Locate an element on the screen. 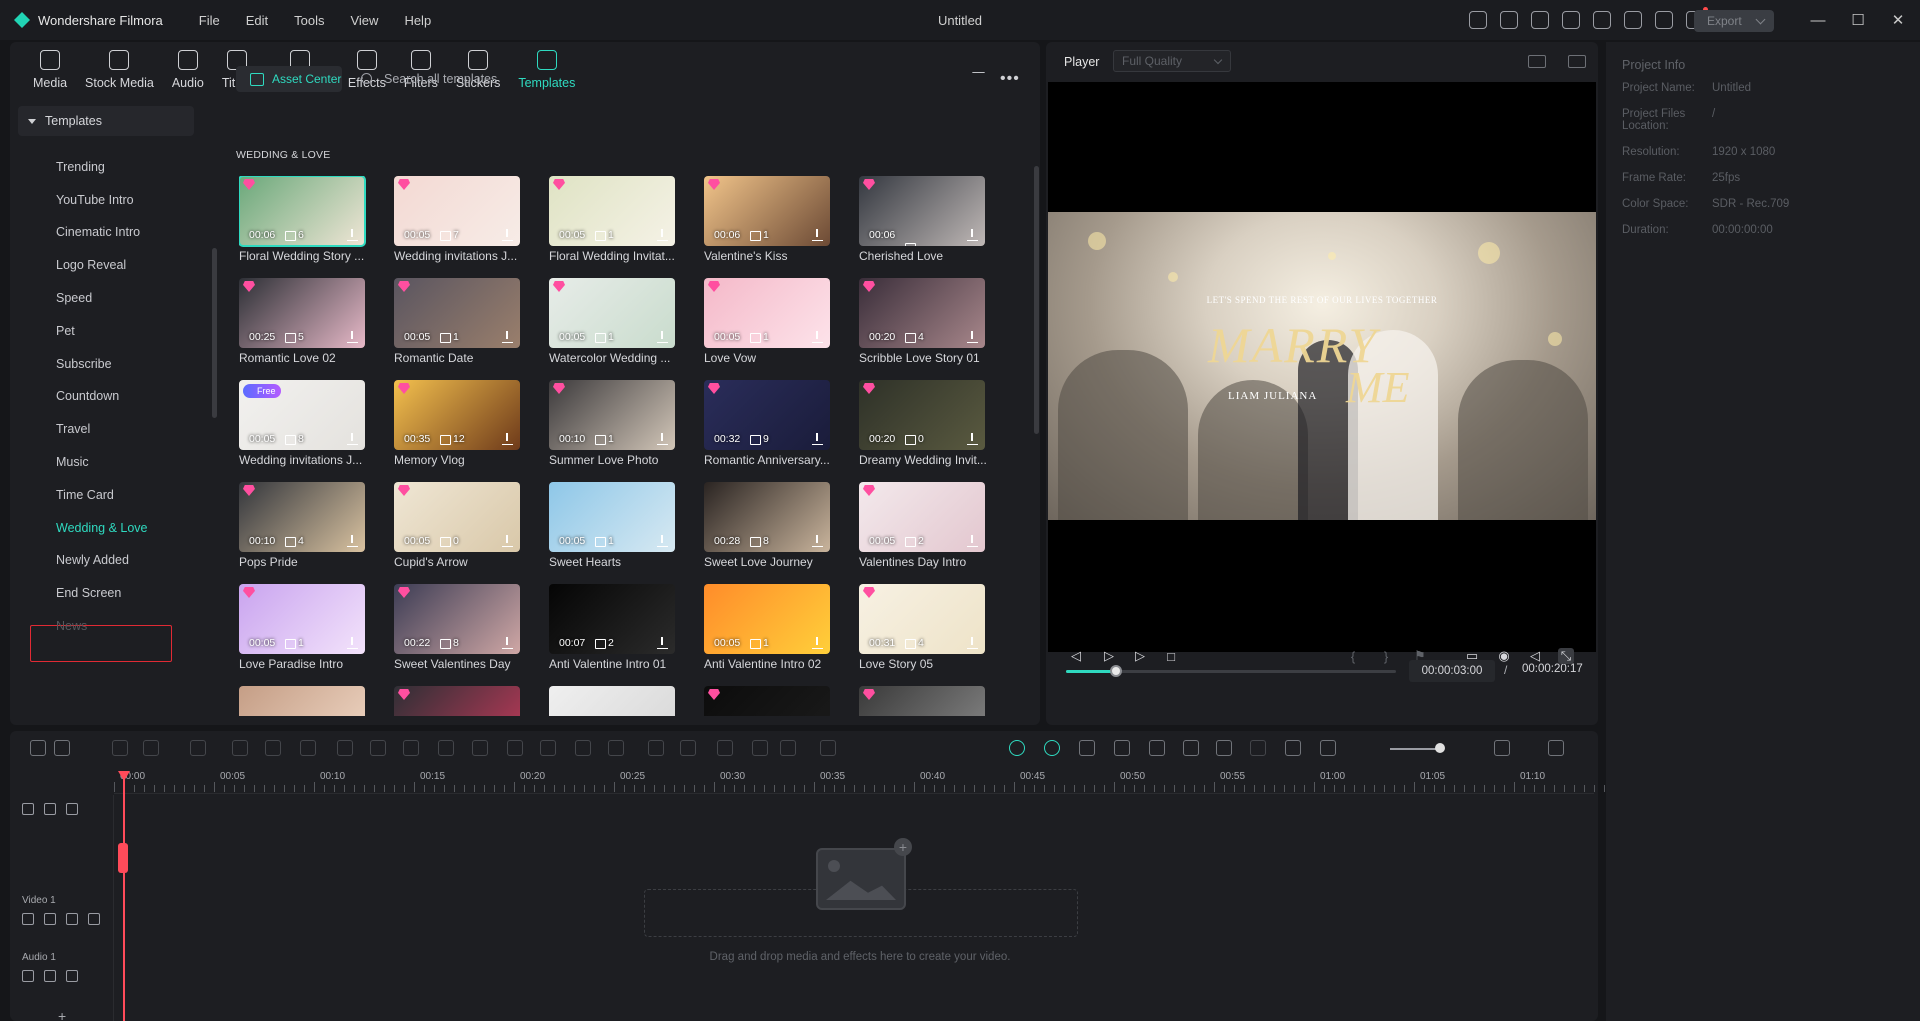 The image size is (1920, 1021). template-thumbnail: 00:35 12 is located at coordinates (457, 415).